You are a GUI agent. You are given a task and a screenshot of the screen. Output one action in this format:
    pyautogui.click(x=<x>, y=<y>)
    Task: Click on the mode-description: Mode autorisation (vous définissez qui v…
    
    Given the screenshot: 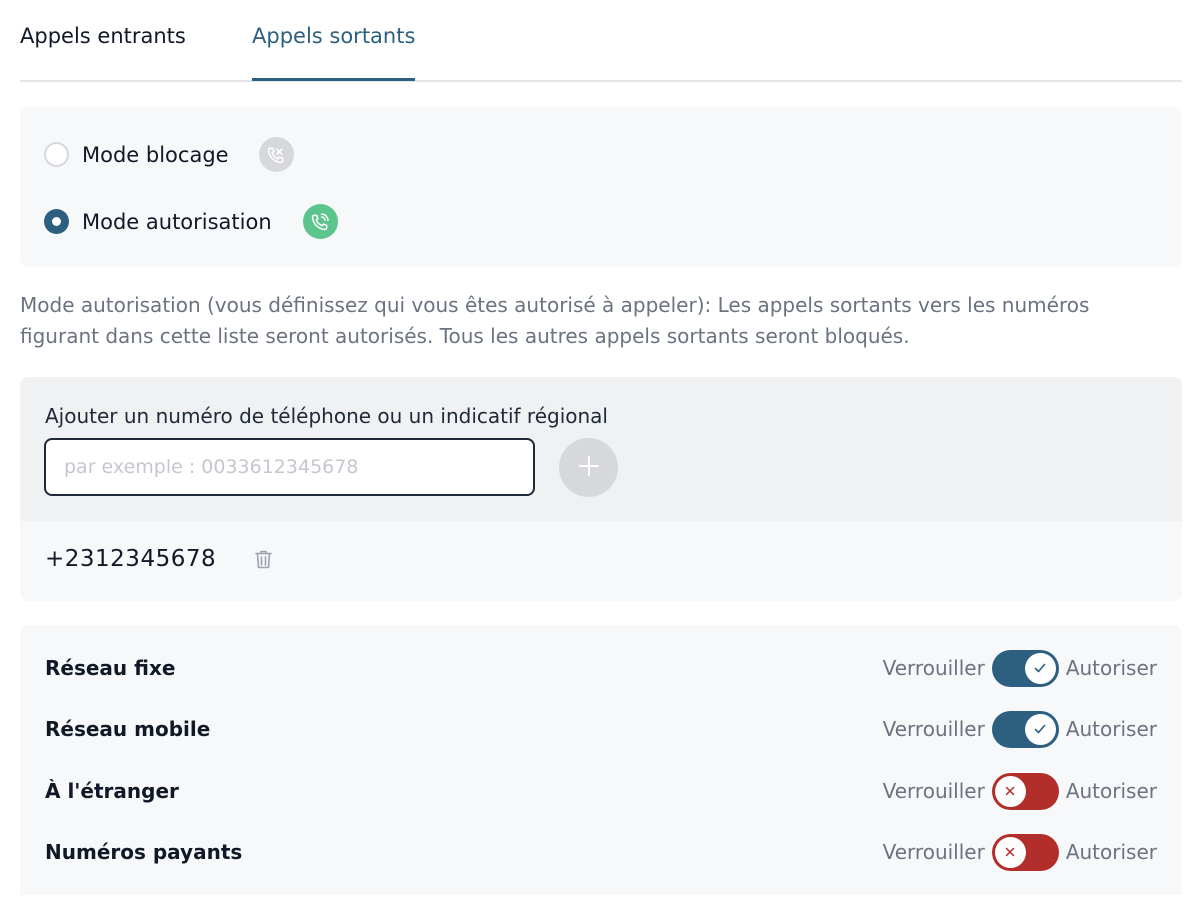 What is the action you would take?
    pyautogui.click(x=555, y=320)
    